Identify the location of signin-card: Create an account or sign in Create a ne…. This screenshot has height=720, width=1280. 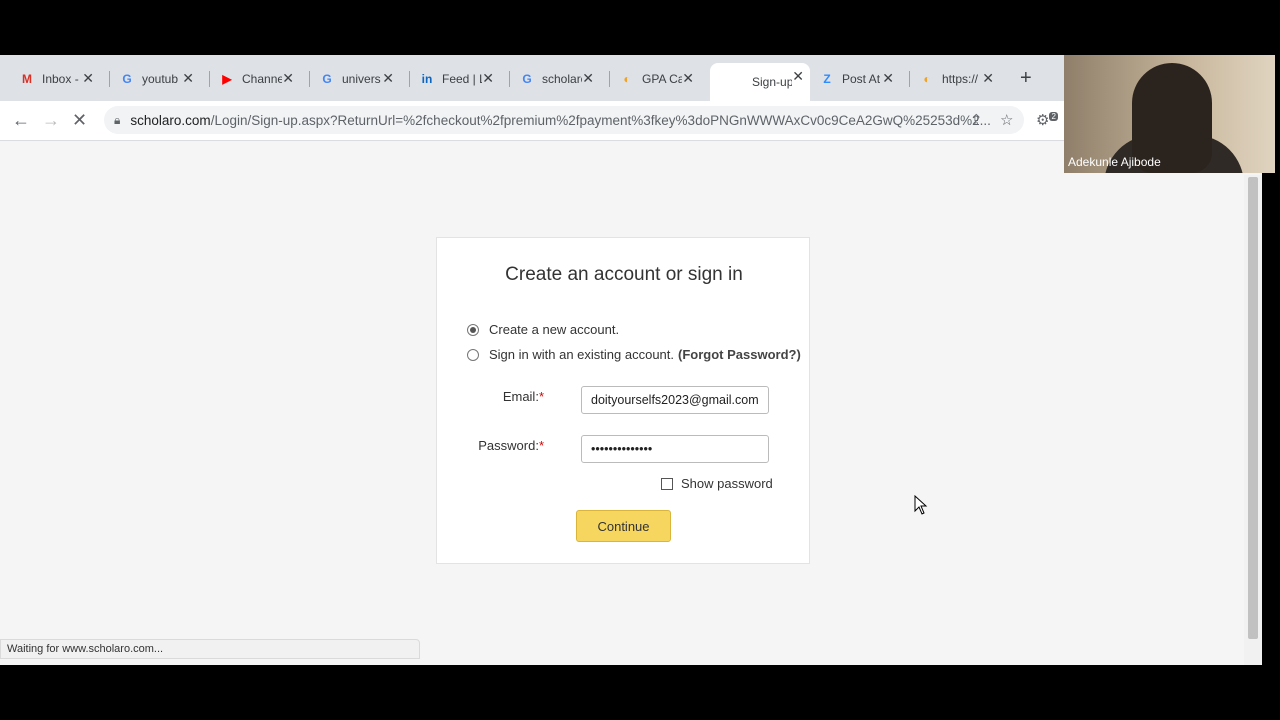
(623, 400).